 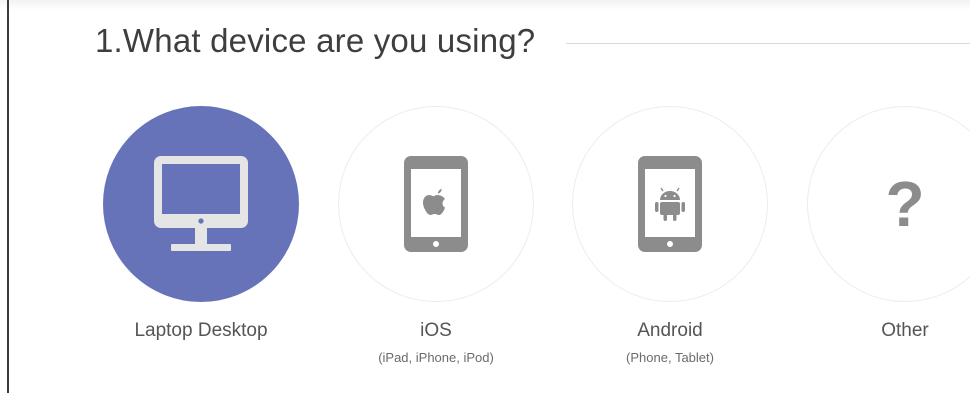 I want to click on option-ios: iOS (iPad, iPhone, iPod), so click(x=436, y=235).